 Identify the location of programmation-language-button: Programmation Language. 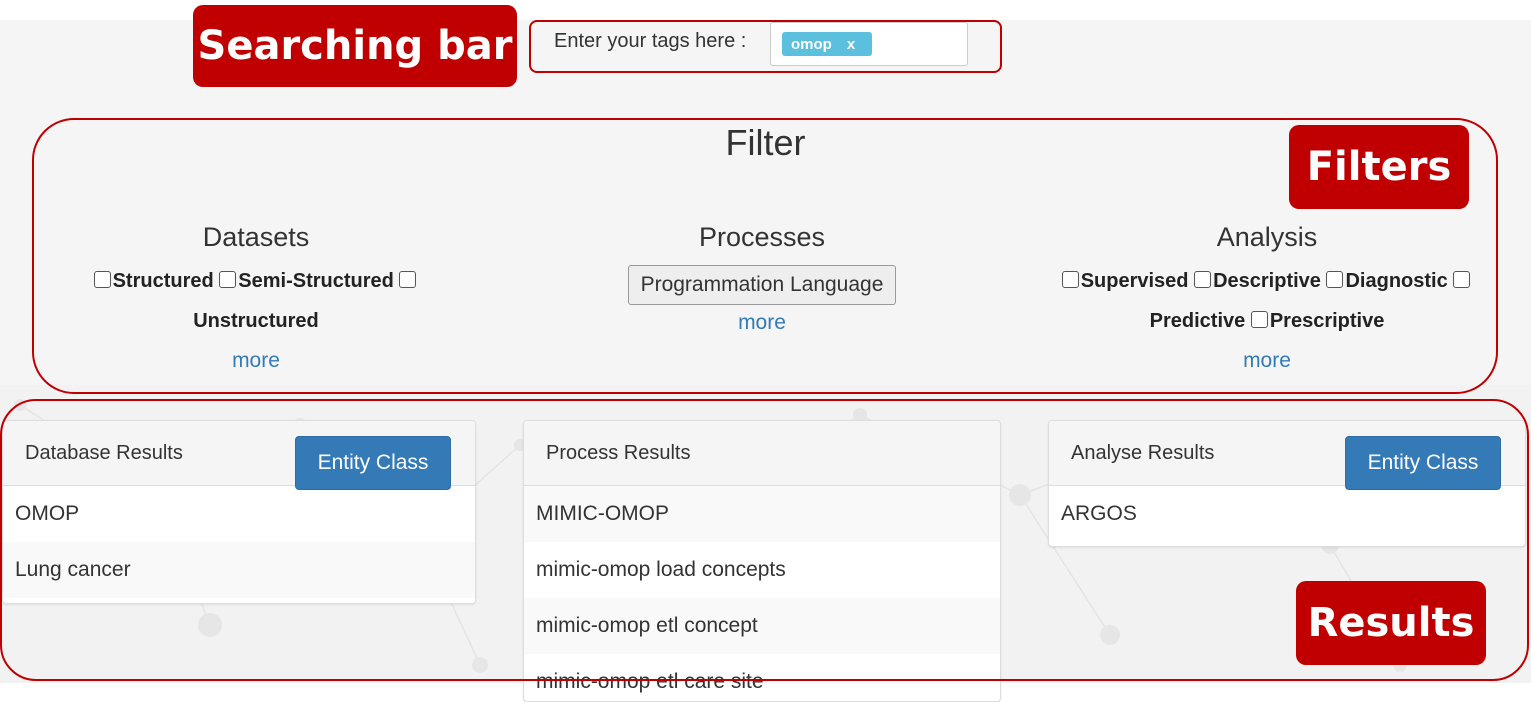
(762, 285).